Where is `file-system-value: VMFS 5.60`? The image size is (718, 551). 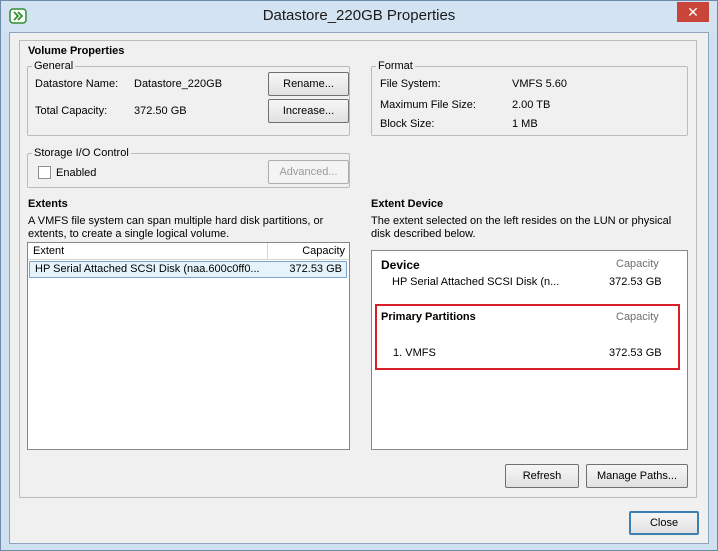
file-system-value: VMFS 5.60 is located at coordinates (540, 84).